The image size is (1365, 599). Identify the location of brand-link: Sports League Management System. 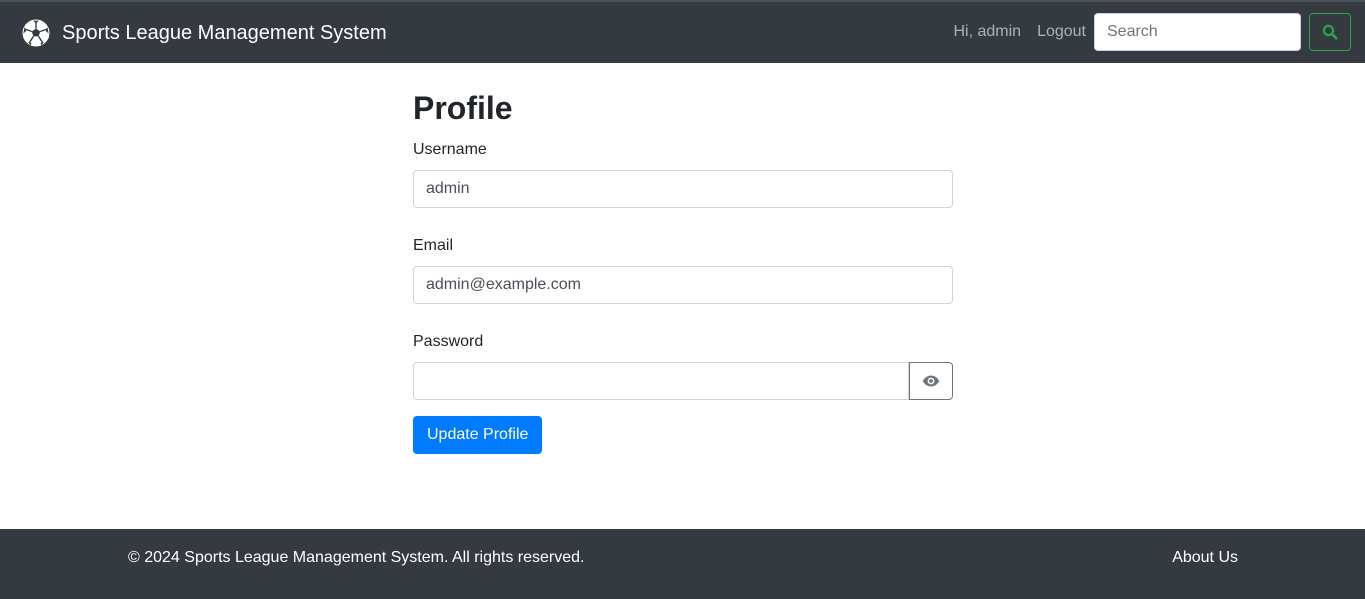
(204, 33).